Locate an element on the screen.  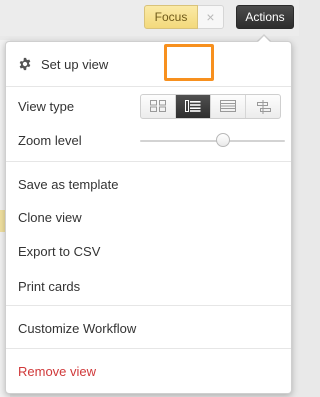
save-as-template-item: Save as template is located at coordinates (68, 185).